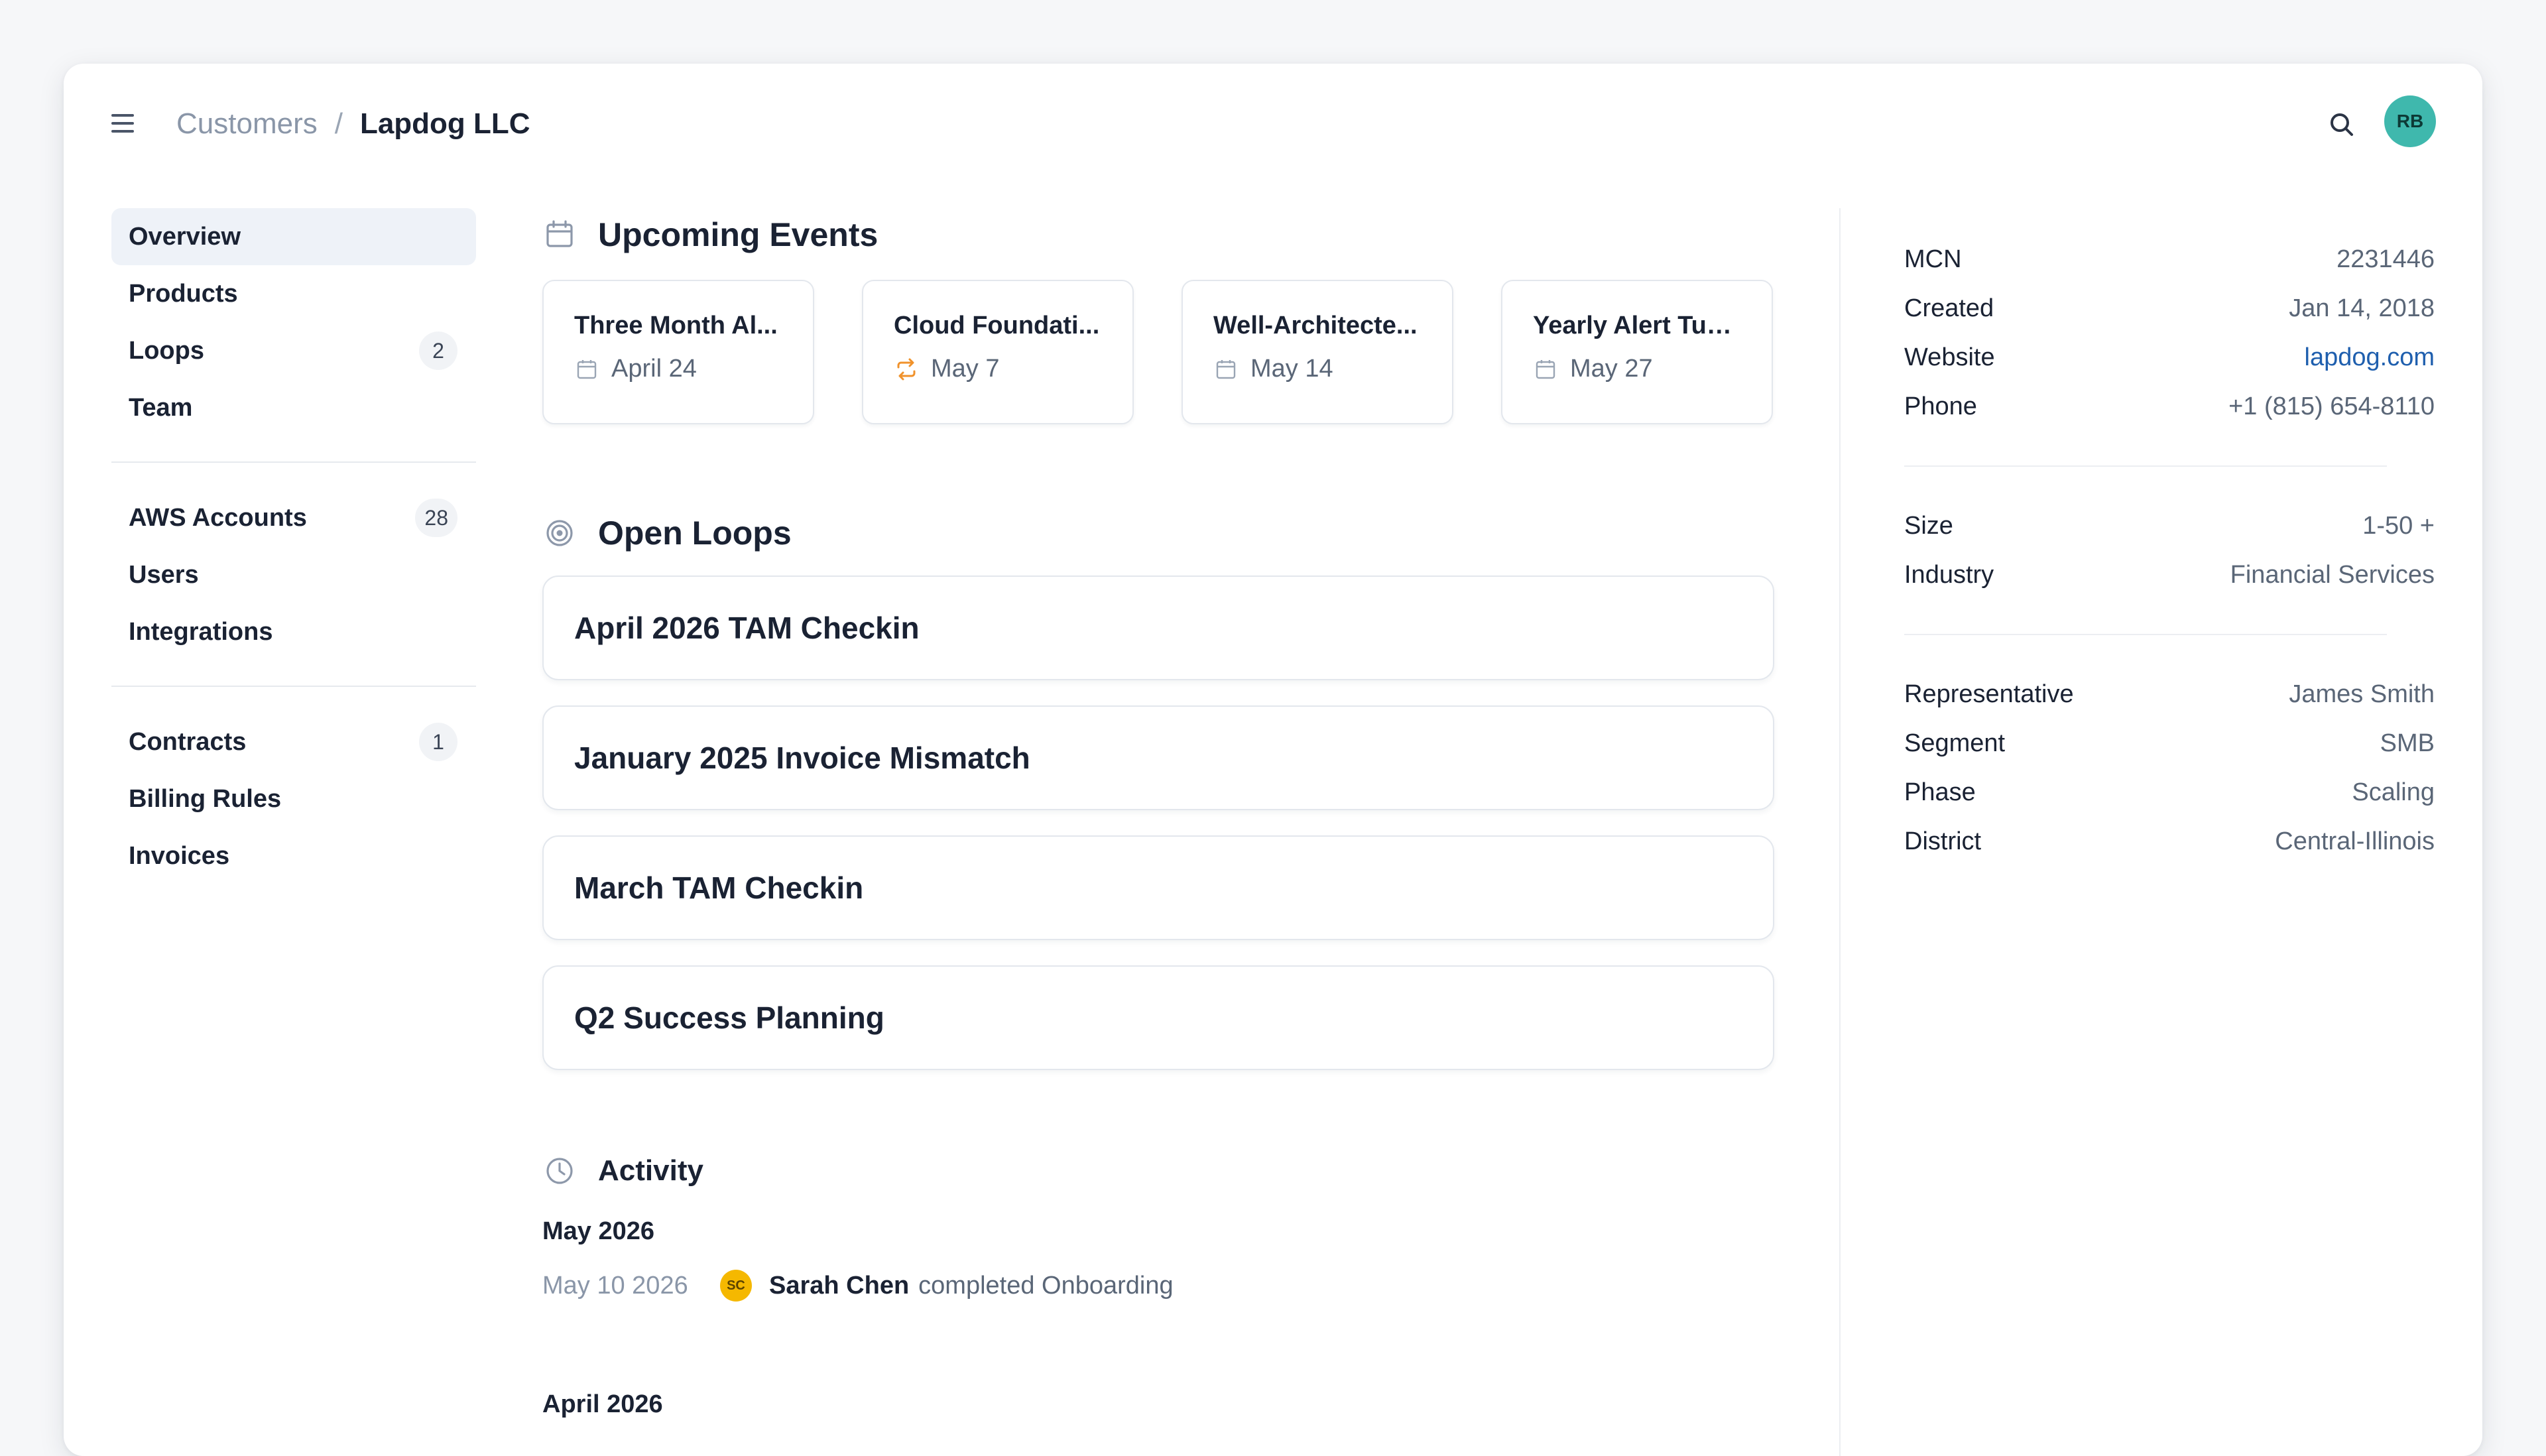 The height and width of the screenshot is (1456, 2546). I want to click on sidebar-item-label: Contracts, so click(188, 741).